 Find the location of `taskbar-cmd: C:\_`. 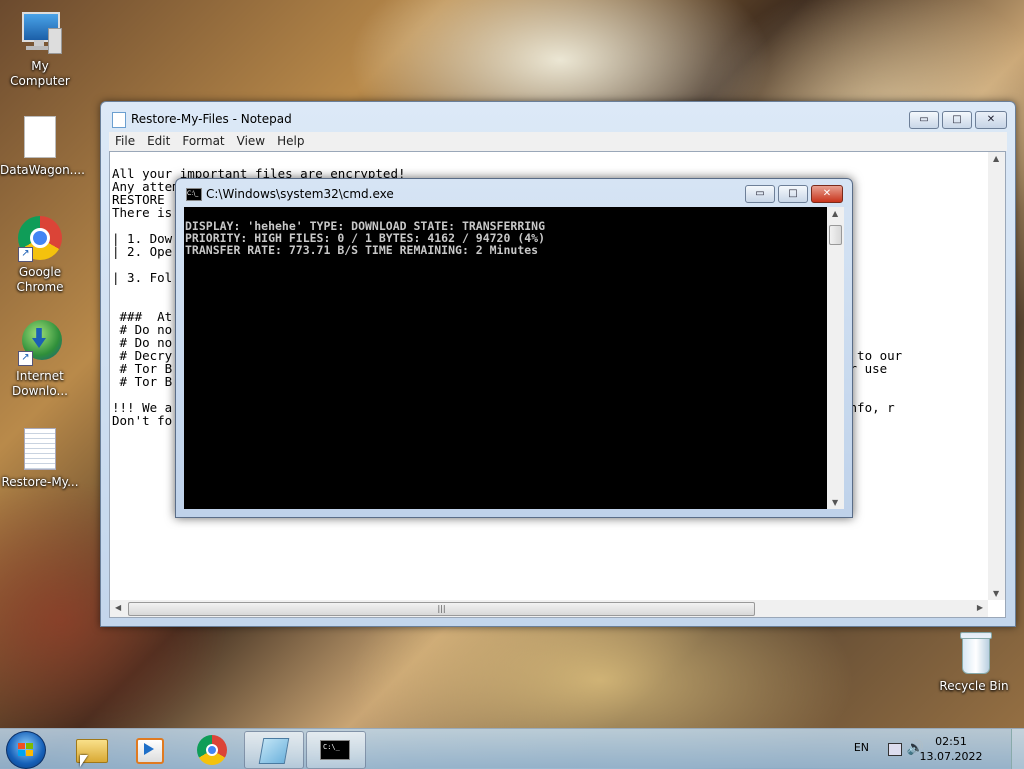

taskbar-cmd: C:\_ is located at coordinates (336, 750).